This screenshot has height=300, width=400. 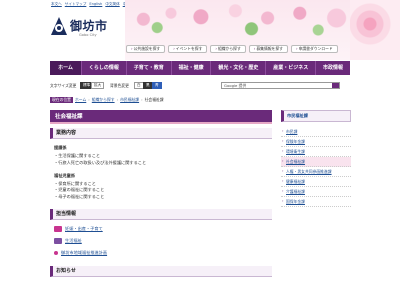 What do you see at coordinates (157, 85) in the screenshot?
I see `bg-blue-button: 青` at bounding box center [157, 85].